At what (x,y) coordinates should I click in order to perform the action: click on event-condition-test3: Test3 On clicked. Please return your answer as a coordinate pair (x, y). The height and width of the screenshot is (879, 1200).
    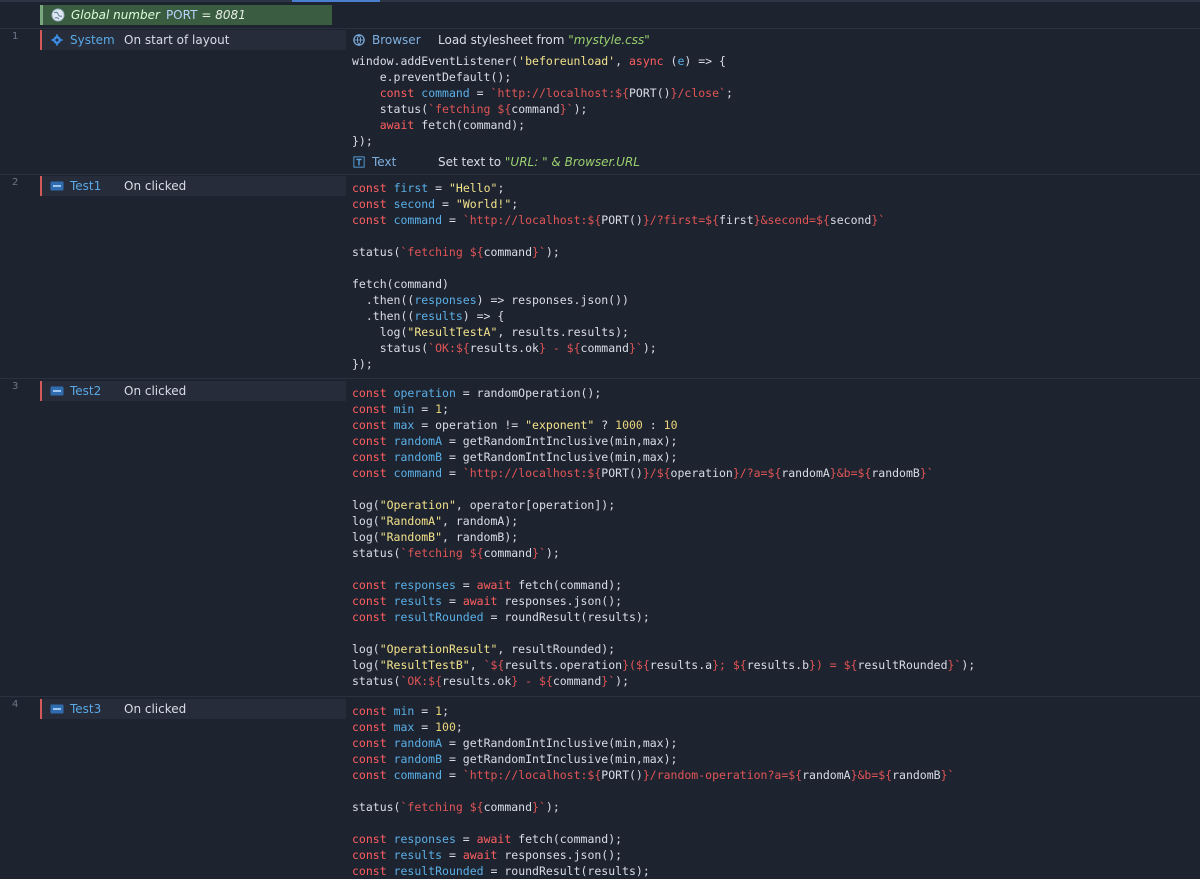
    Looking at the image, I should click on (193, 709).